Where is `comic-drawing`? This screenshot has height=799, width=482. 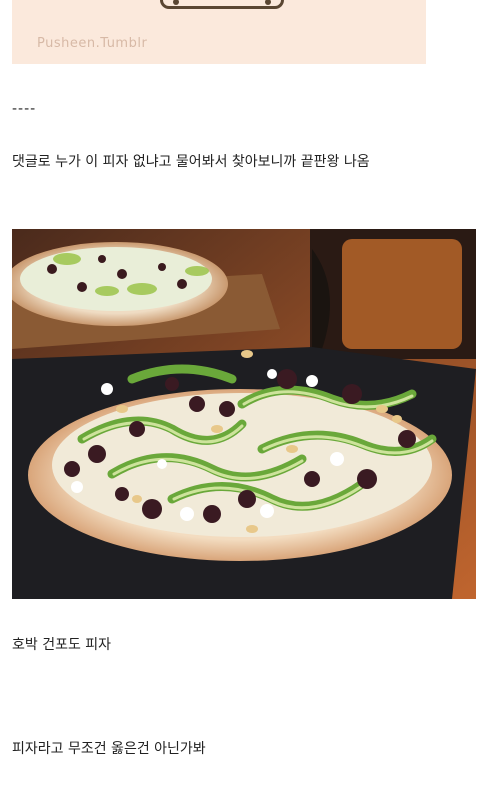 comic-drawing is located at coordinates (222, 4).